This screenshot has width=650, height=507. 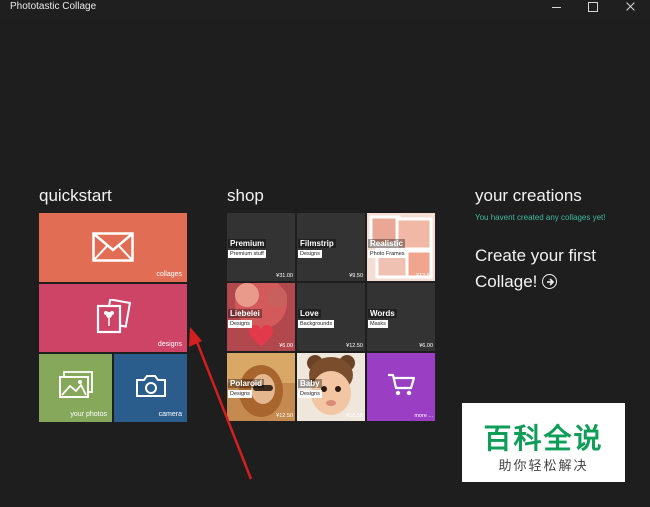 I want to click on shop-item-premium: Premium Premium stuff ¥31.00, so click(x=261, y=247).